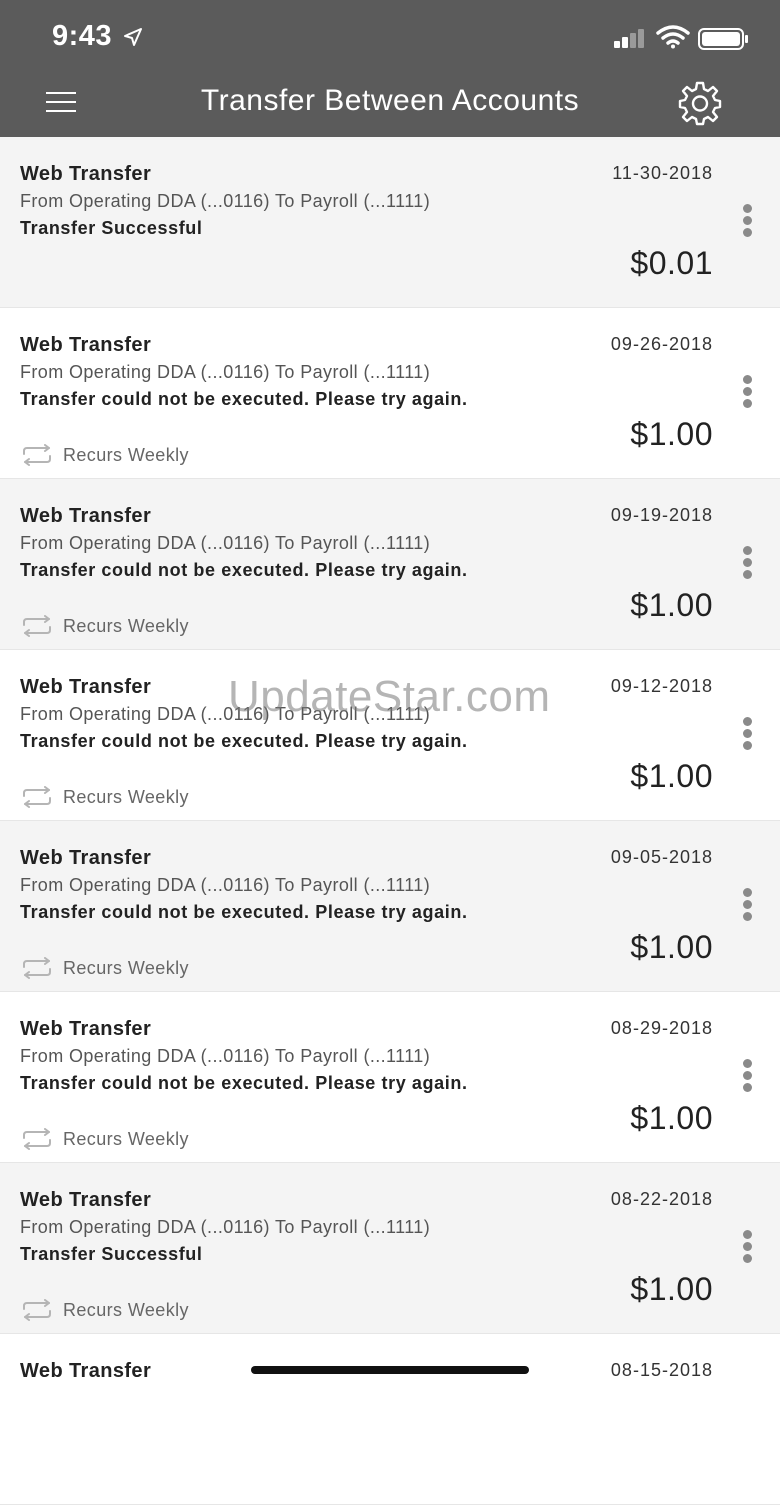 The width and height of the screenshot is (780, 1505). What do you see at coordinates (133, 37) in the screenshot?
I see `location-arrow-icon` at bounding box center [133, 37].